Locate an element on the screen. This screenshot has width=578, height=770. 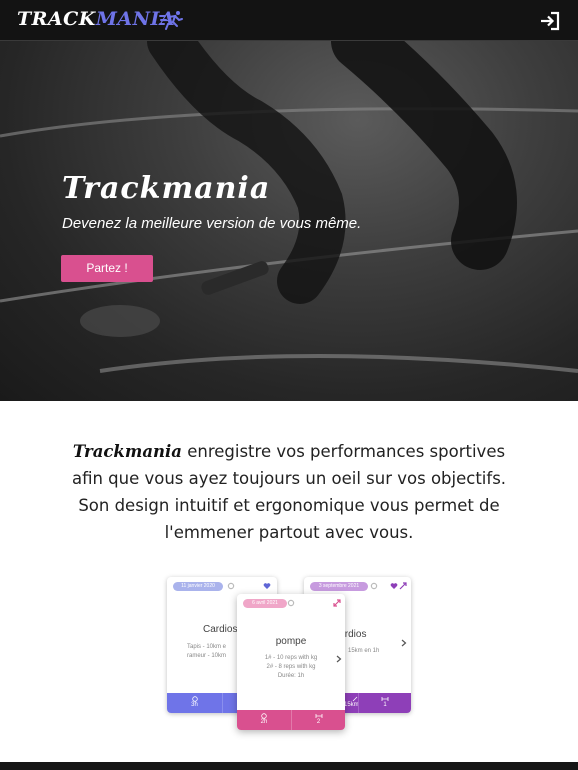
stat-cell: 1 is located at coordinates (384, 703).